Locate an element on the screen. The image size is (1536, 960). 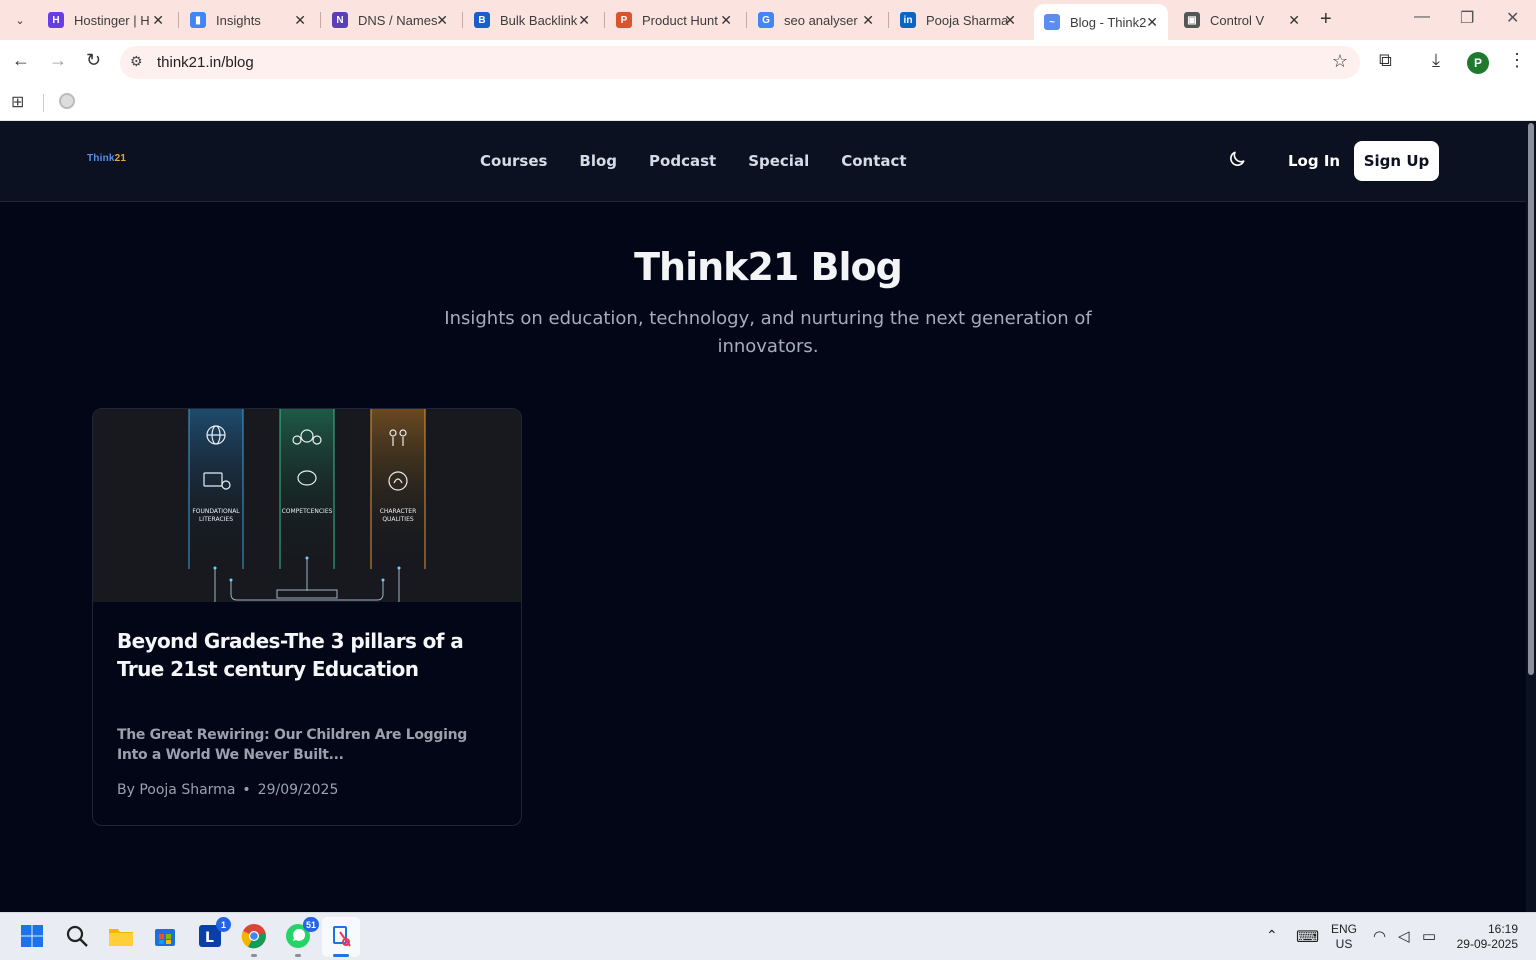
reload-icon: ↻ is located at coordinates (93, 60).